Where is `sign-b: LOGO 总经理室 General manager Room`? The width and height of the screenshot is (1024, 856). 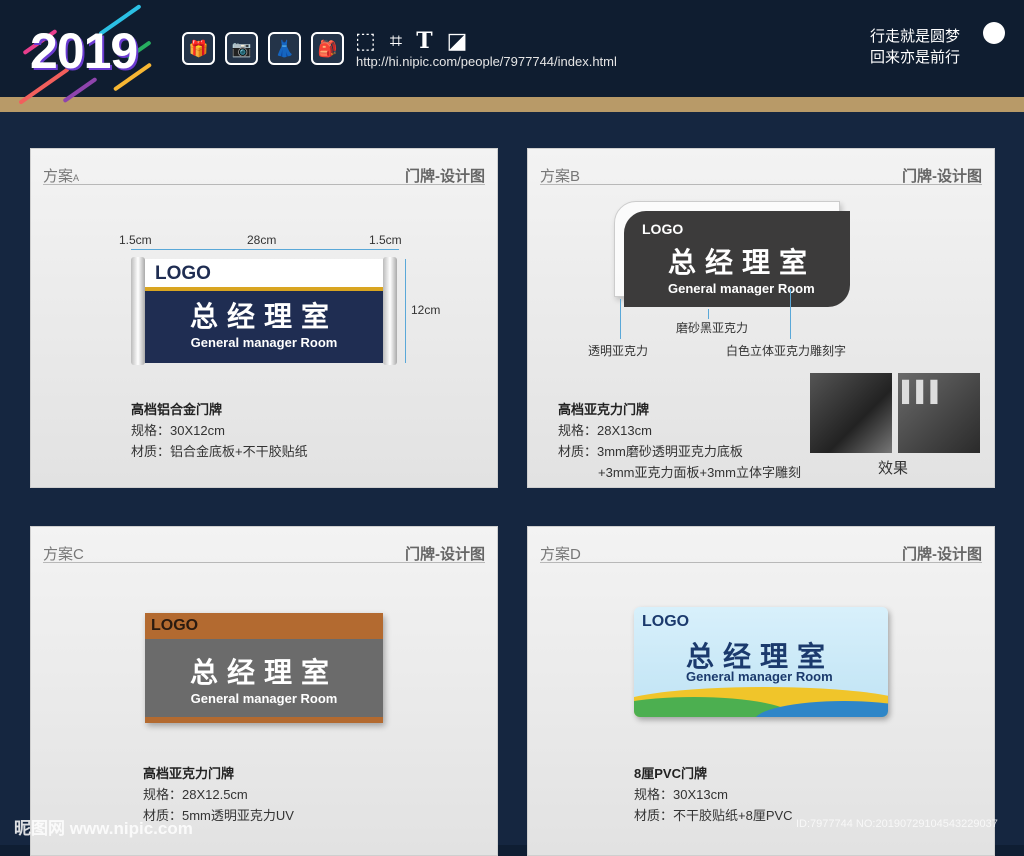 sign-b: LOGO 总经理室 General manager Room is located at coordinates (737, 259).